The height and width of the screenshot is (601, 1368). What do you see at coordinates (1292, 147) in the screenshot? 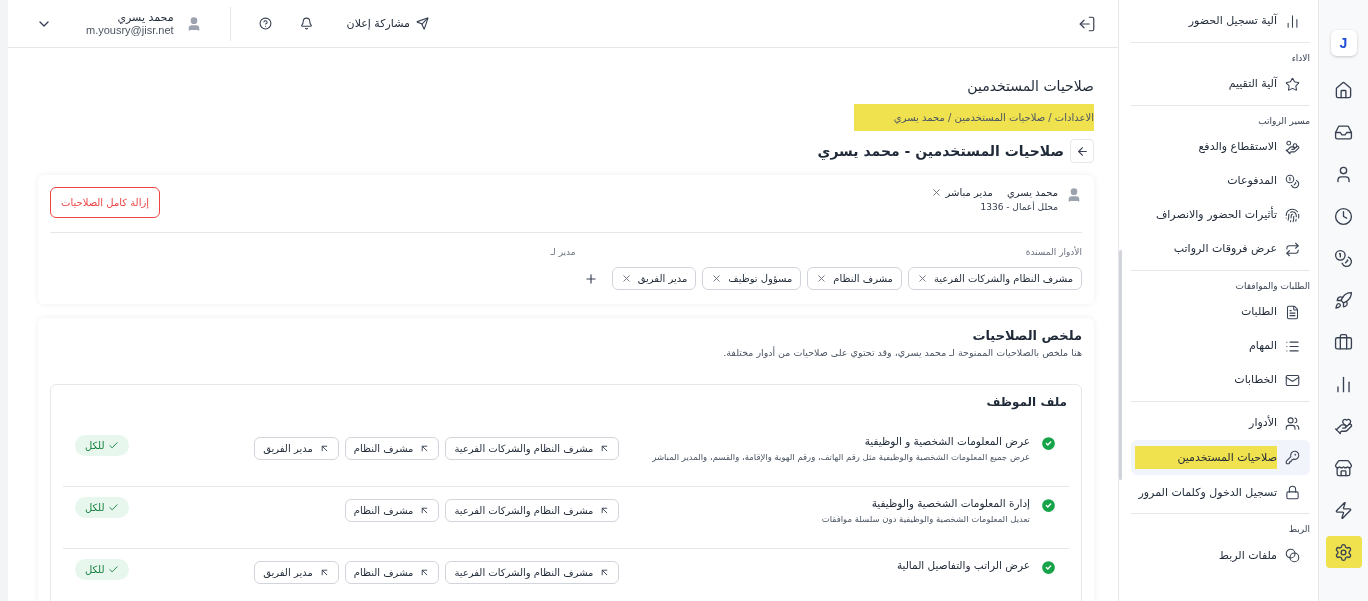
I see `hand-coins-icon` at bounding box center [1292, 147].